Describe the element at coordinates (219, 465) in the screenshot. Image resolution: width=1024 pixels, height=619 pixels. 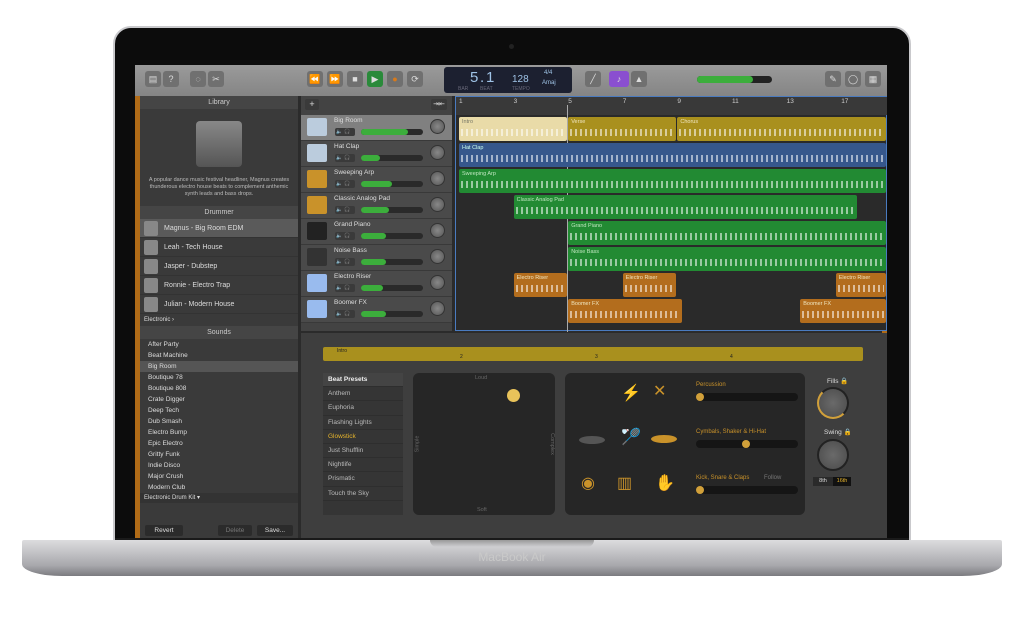
I see `sound-item: Indie Disco` at that location.